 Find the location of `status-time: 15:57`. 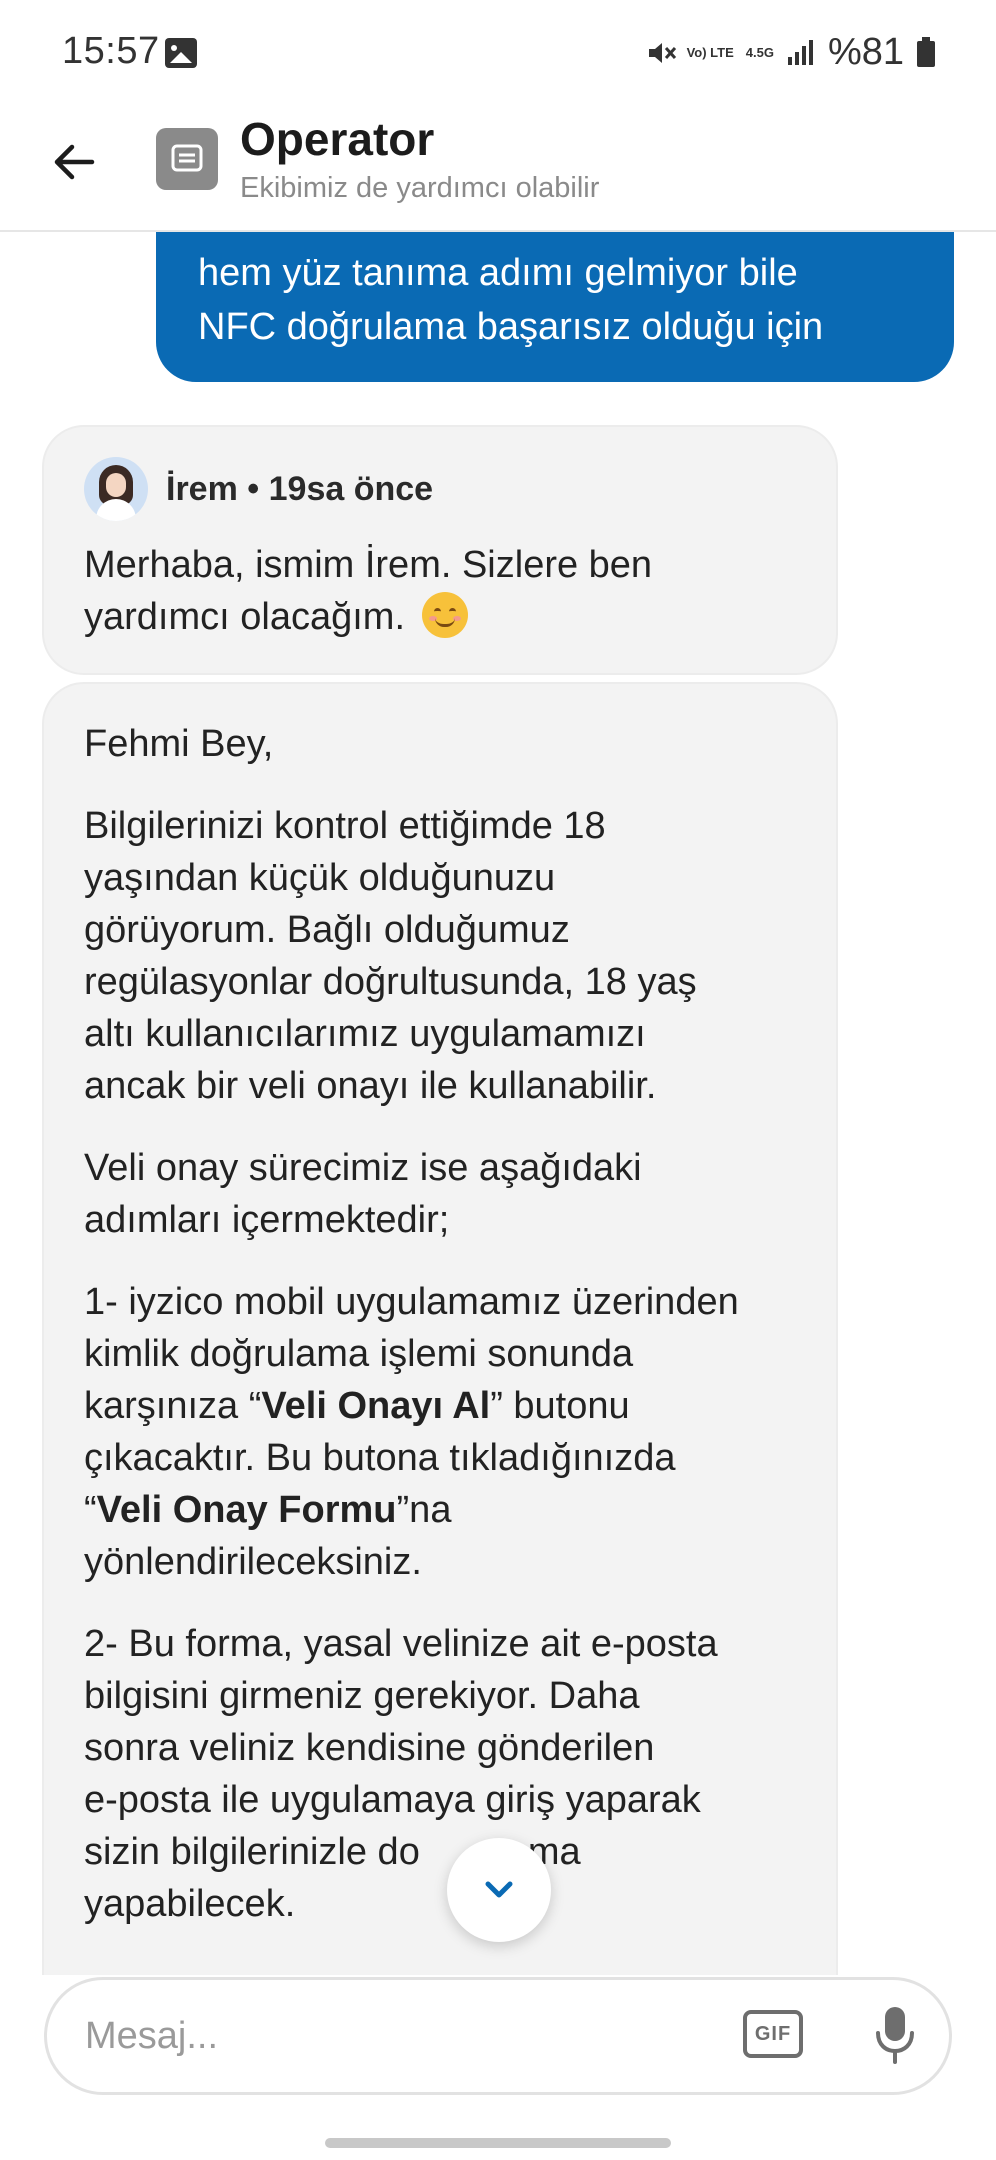

status-time: 15:57 is located at coordinates (111, 51).